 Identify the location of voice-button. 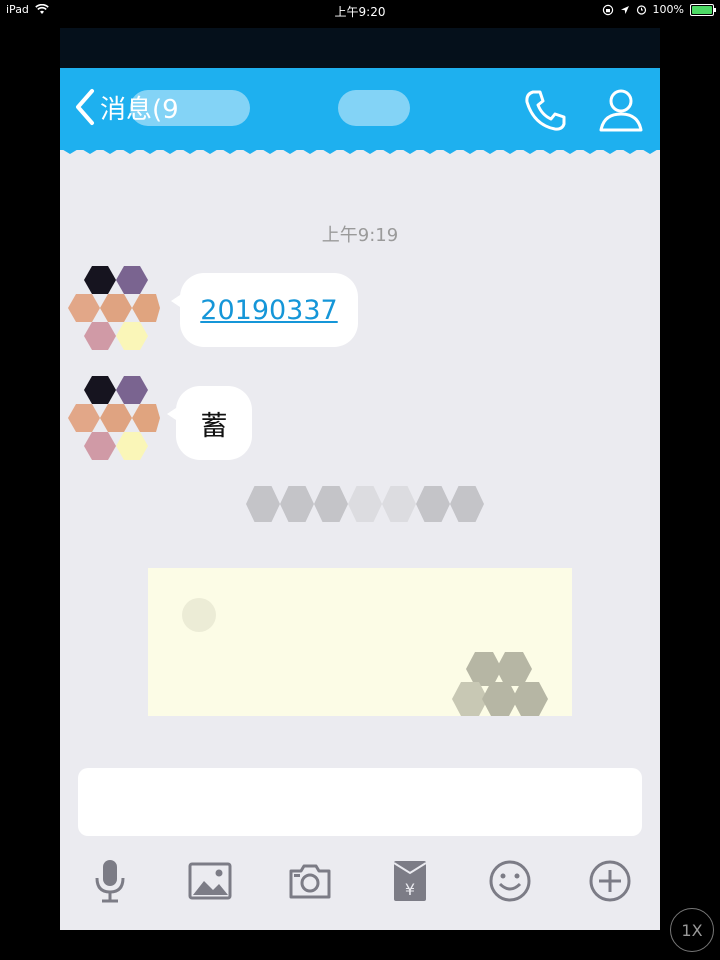
(110, 881).